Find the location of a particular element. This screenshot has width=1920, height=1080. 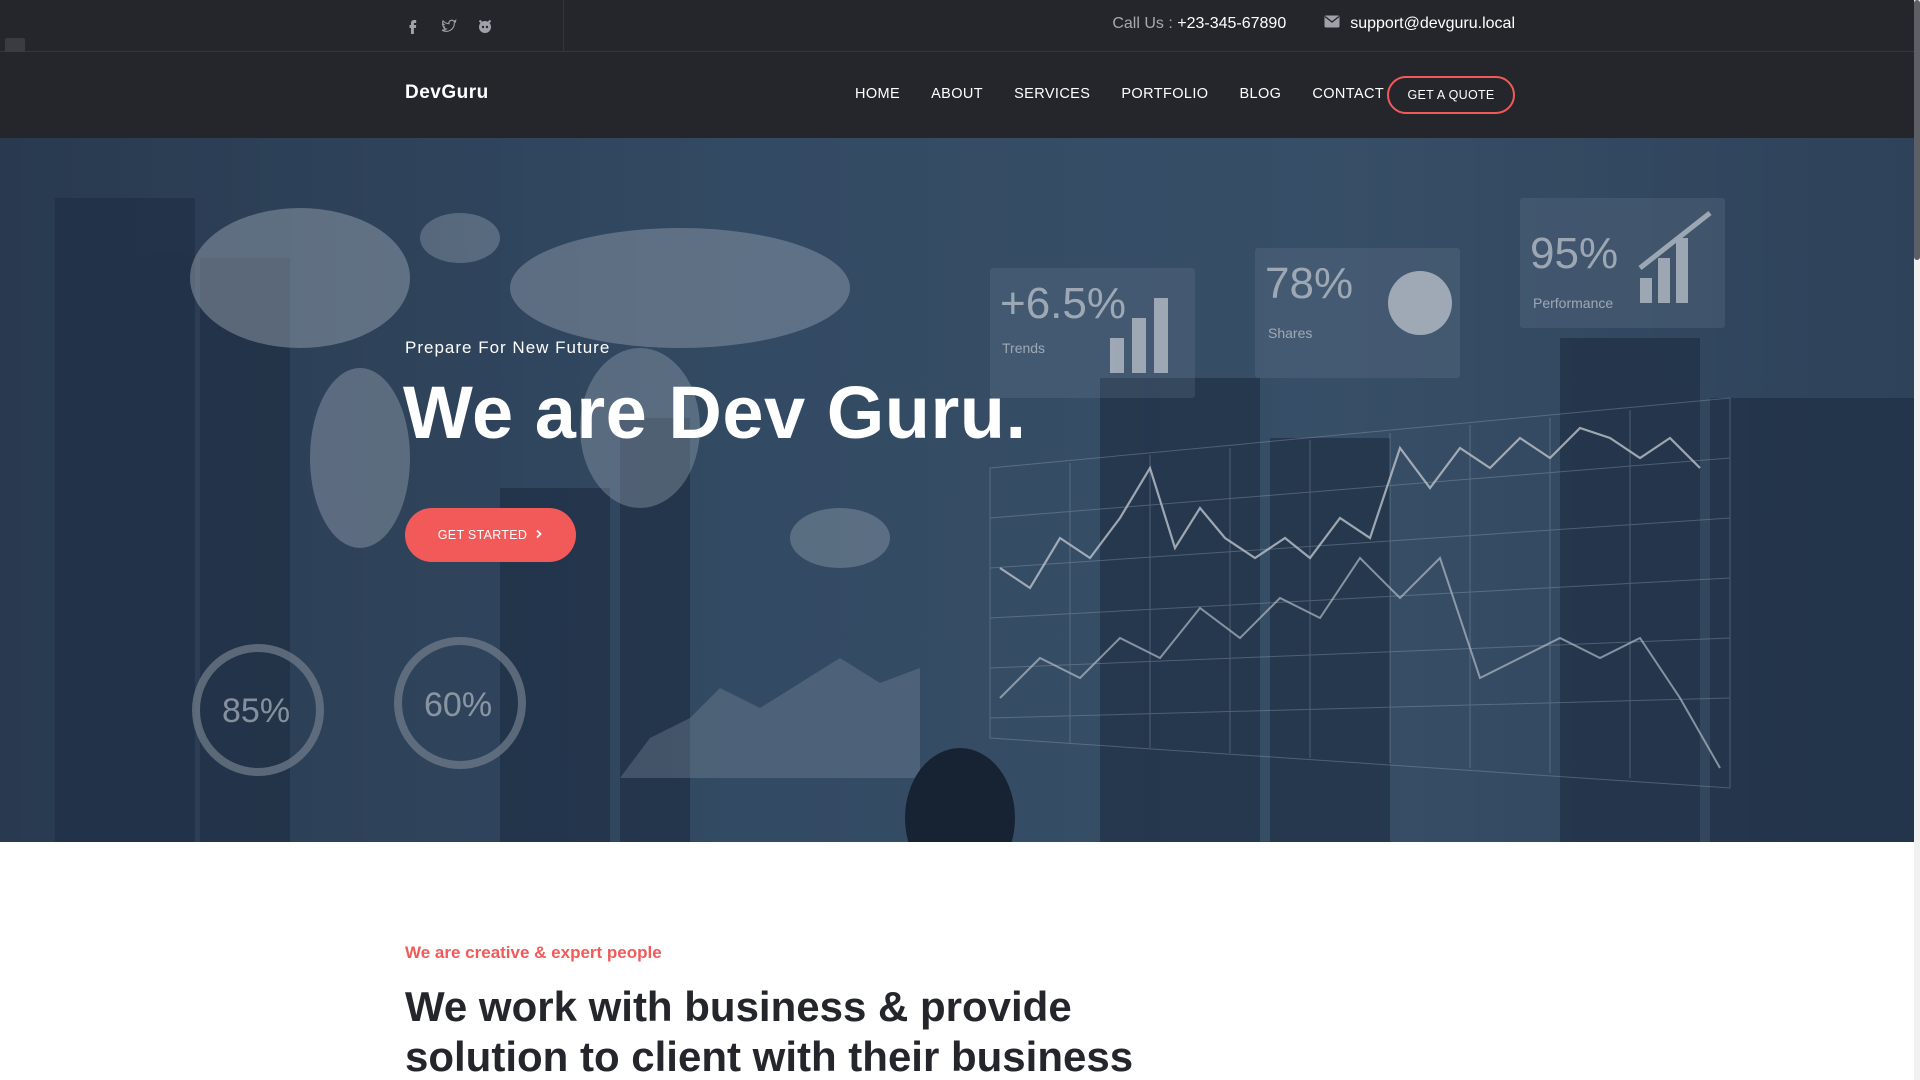

github-icon is located at coordinates (485, 26).